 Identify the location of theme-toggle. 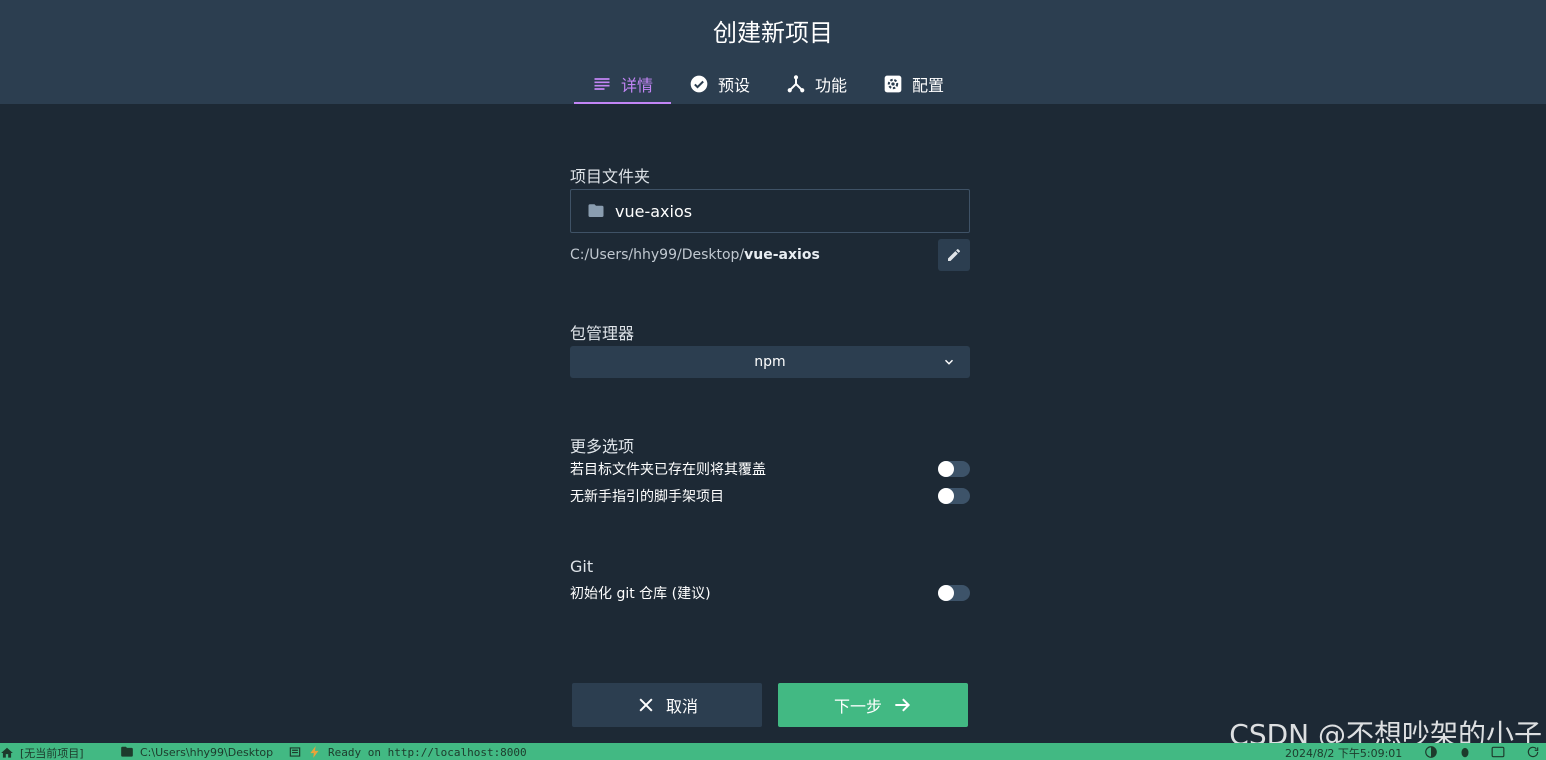
(1434, 752).